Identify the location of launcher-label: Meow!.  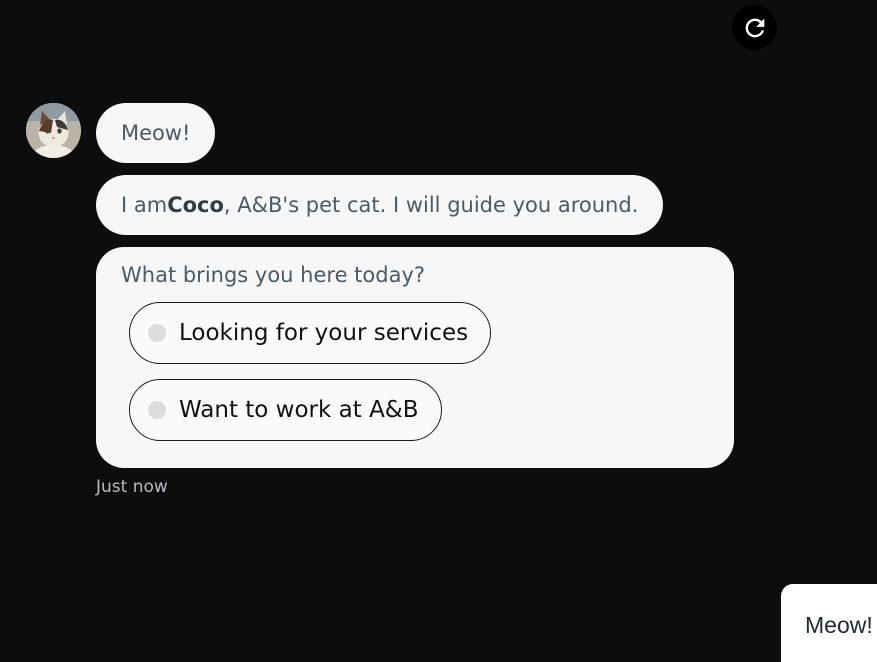
(839, 625).